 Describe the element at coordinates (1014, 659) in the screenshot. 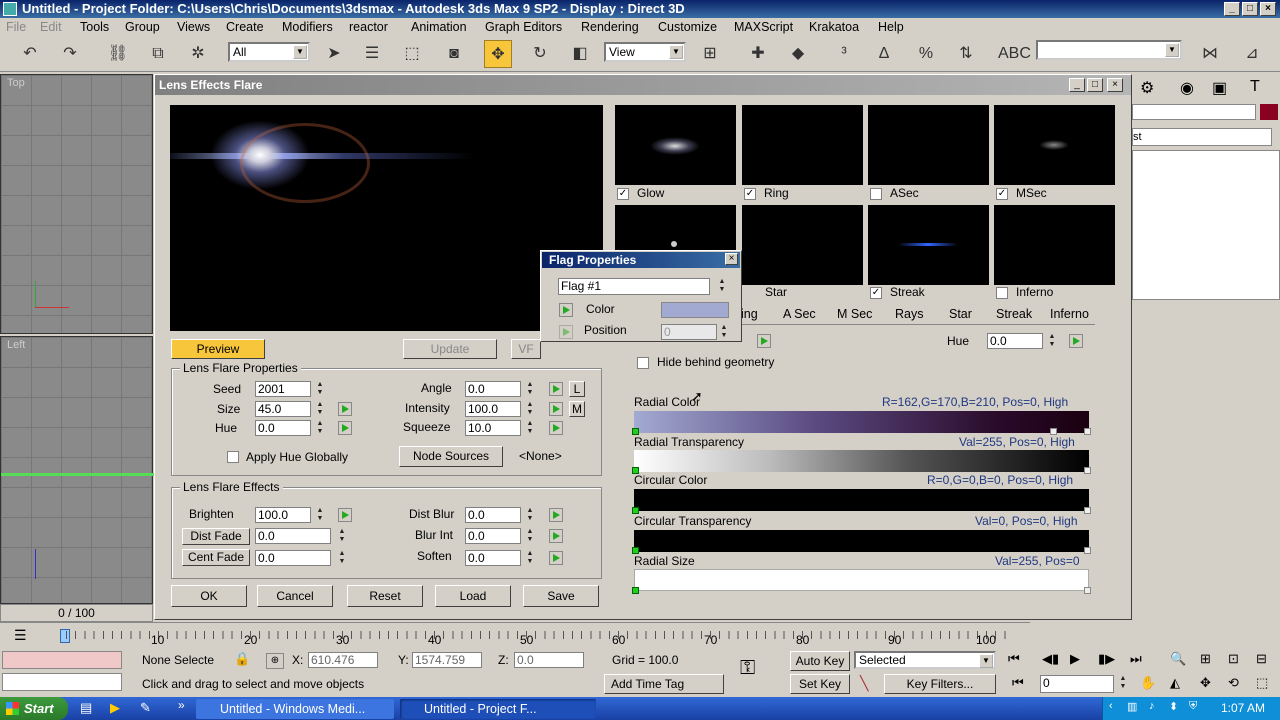

I see `go-to-start-icon: ⏮` at that location.